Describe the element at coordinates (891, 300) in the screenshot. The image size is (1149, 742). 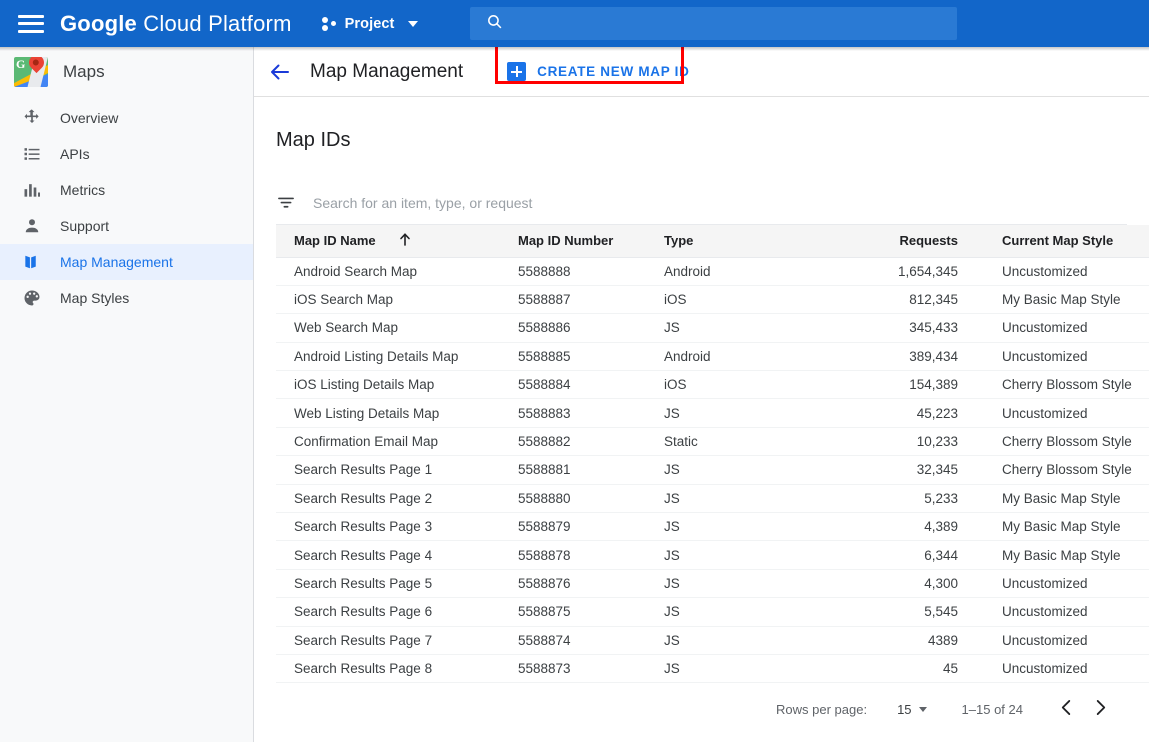
I see `requests-cell: 812,345` at that location.